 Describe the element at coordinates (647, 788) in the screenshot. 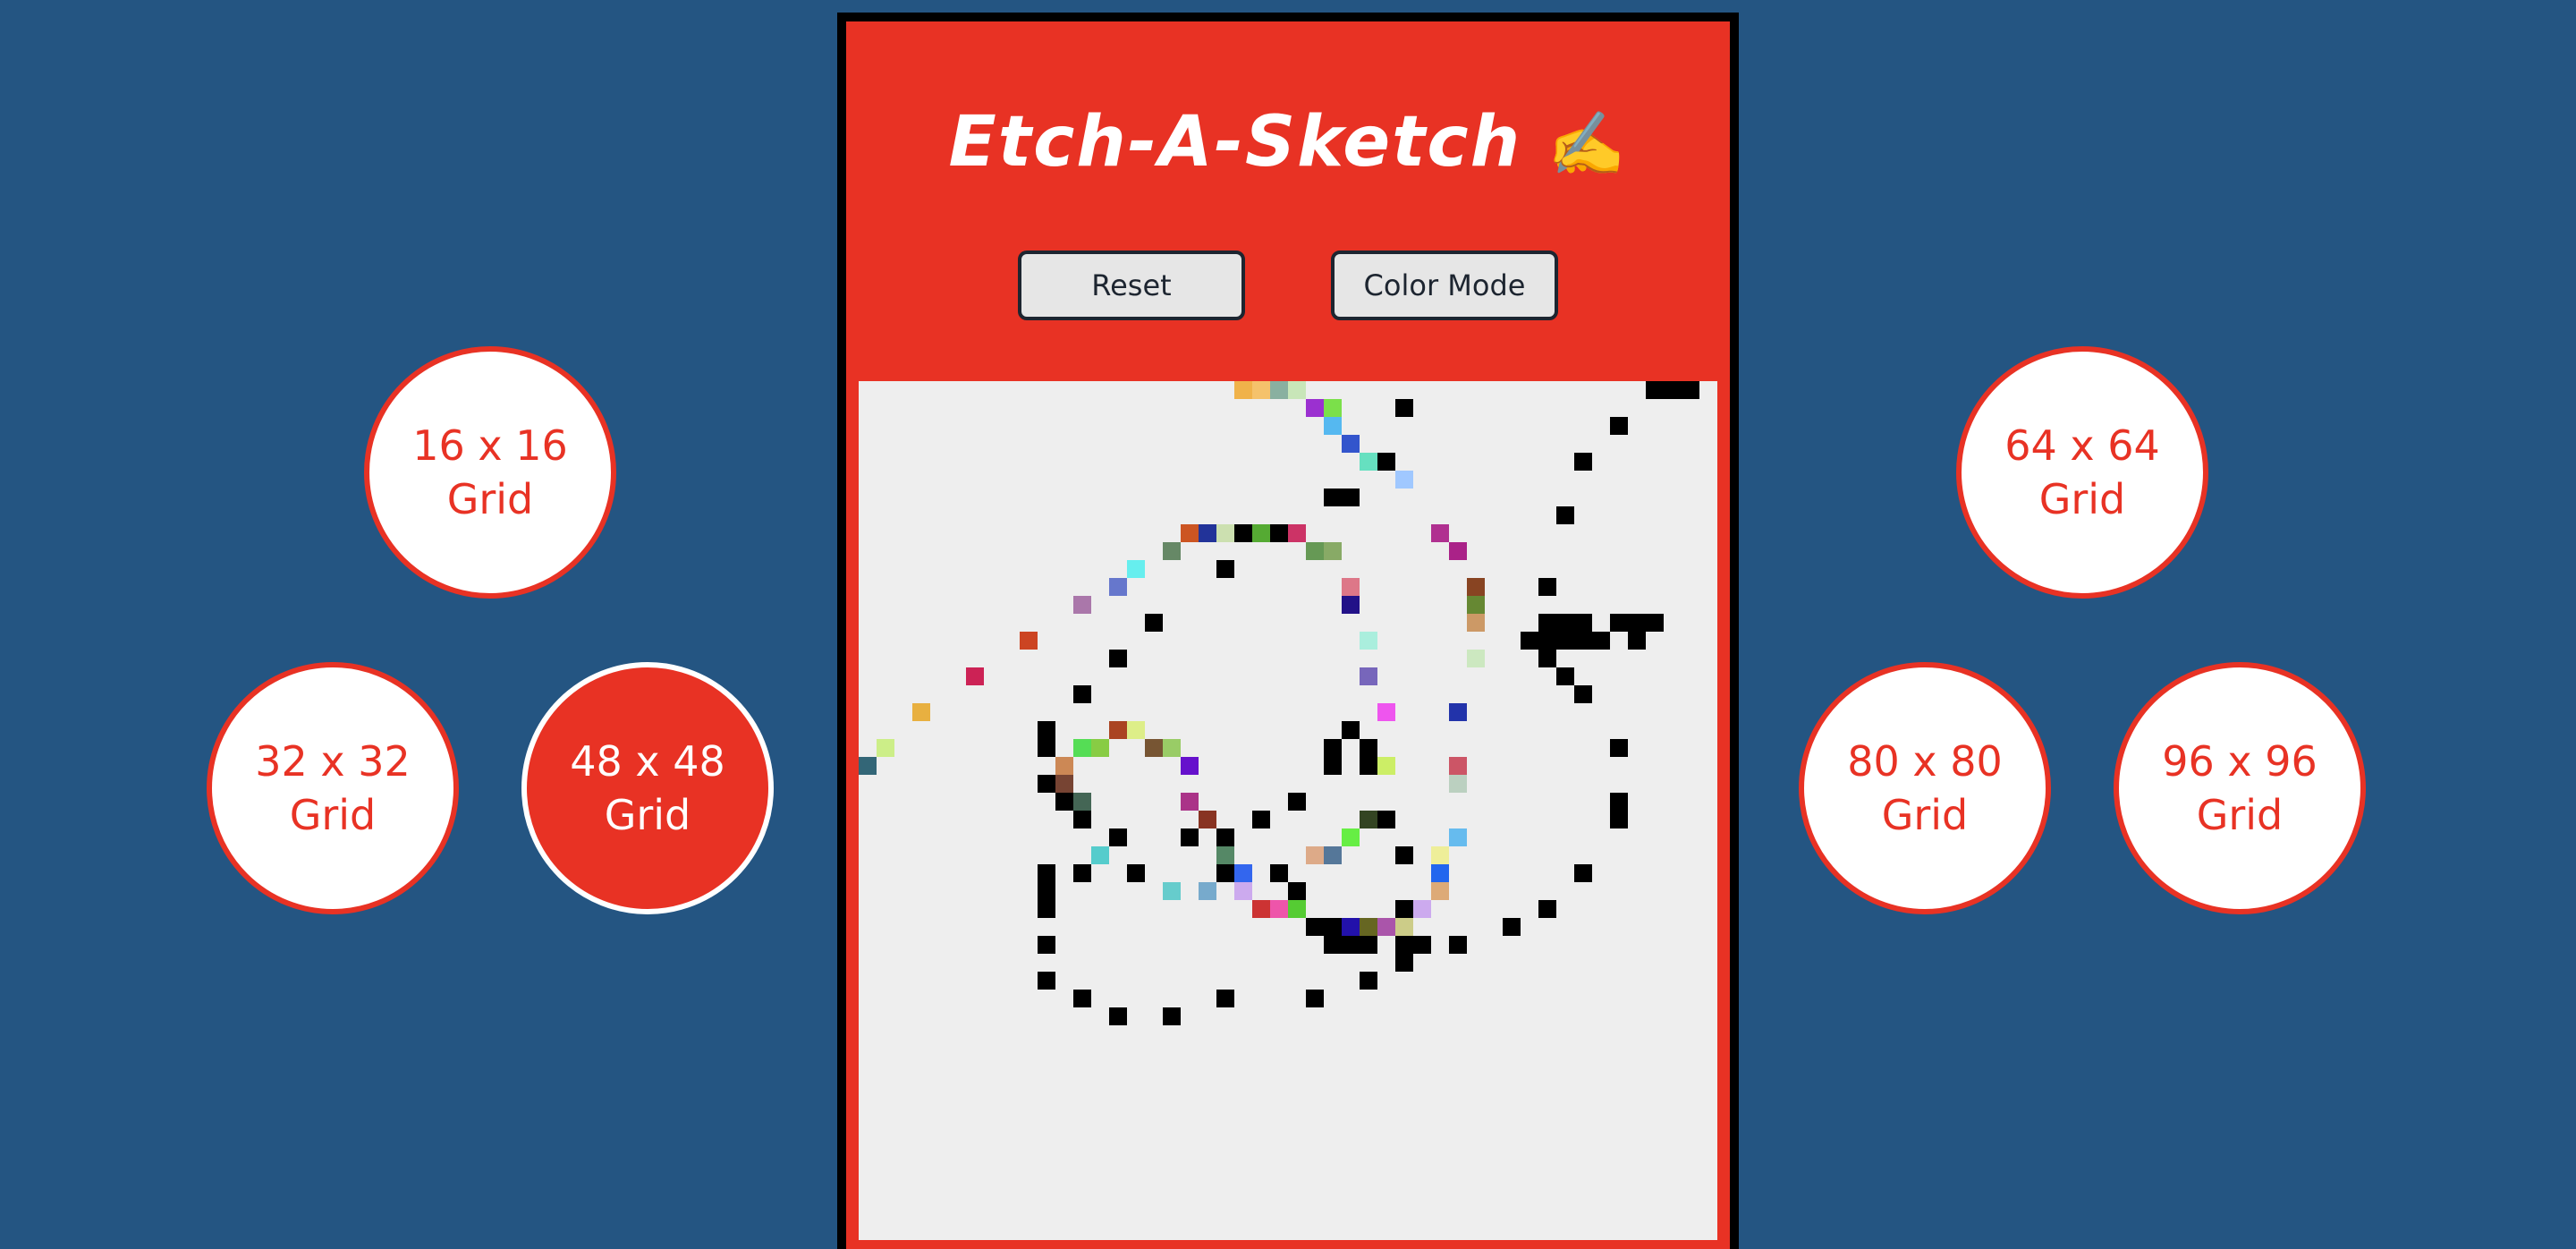

I see `grid-48-button: 48 x 48 Grid` at that location.